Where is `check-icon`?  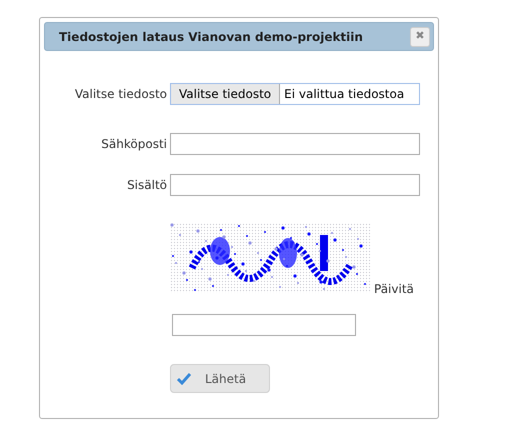
check-icon is located at coordinates (184, 378).